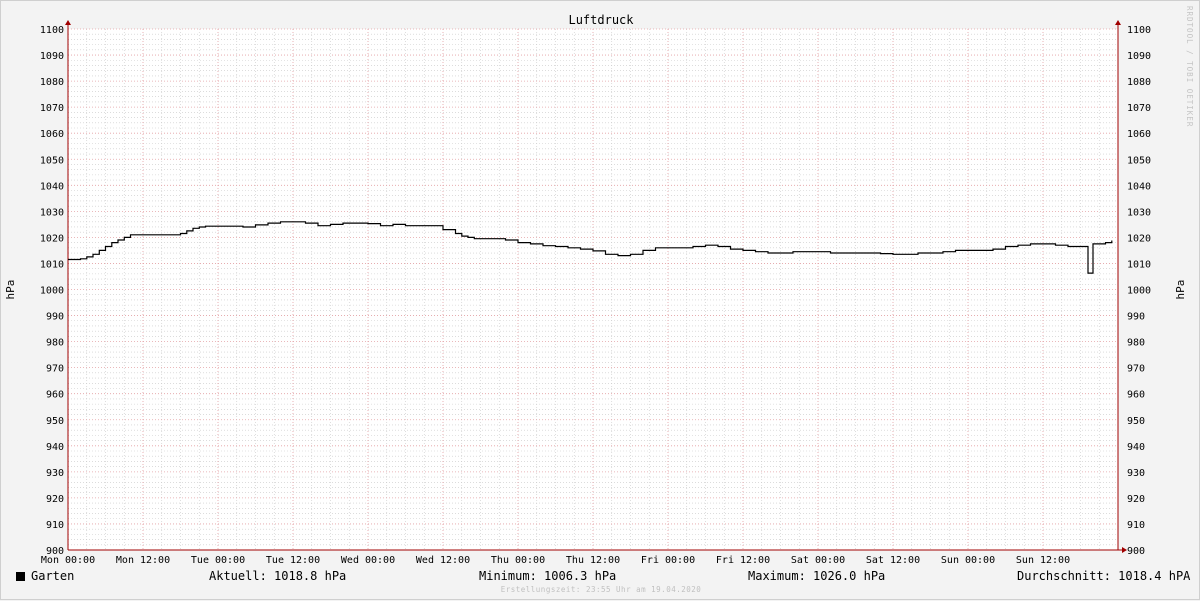 The height and width of the screenshot is (601, 1200). I want to click on x-tick-label: Thu 12:00, so click(593, 560).